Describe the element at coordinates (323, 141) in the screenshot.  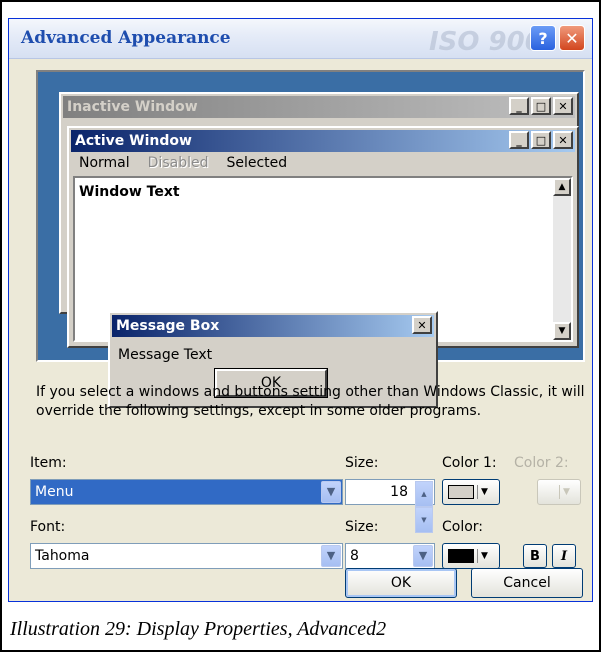
I see `active-window-title: Active Window` at that location.